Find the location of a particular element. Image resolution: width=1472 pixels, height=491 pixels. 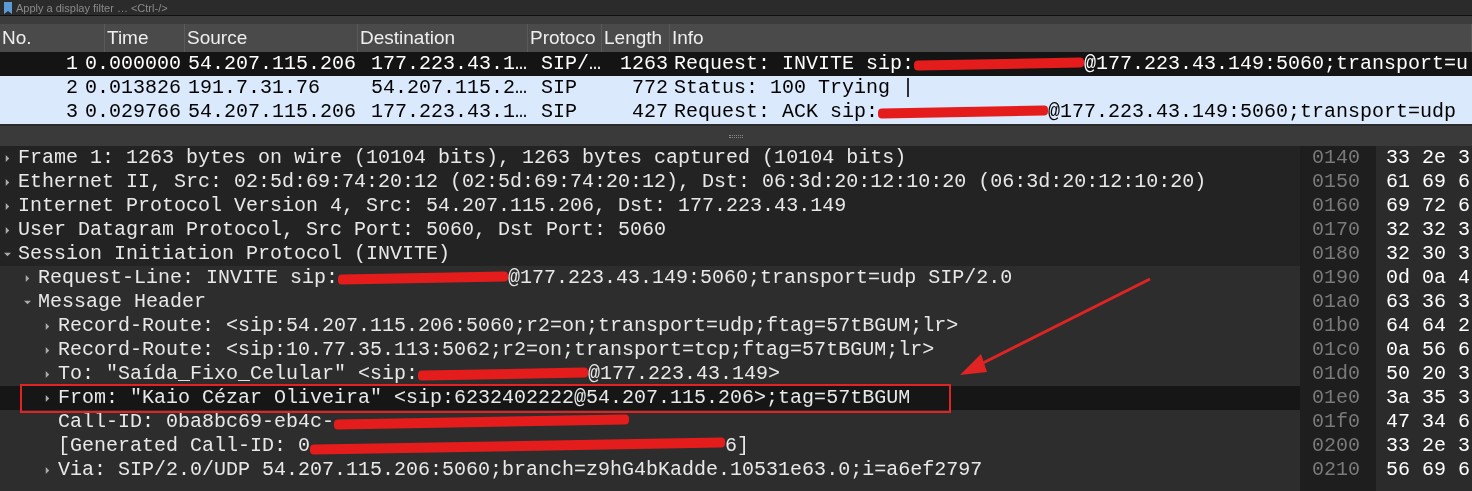

field-text: Request: INVITE sip: is located at coordinates (794, 64).